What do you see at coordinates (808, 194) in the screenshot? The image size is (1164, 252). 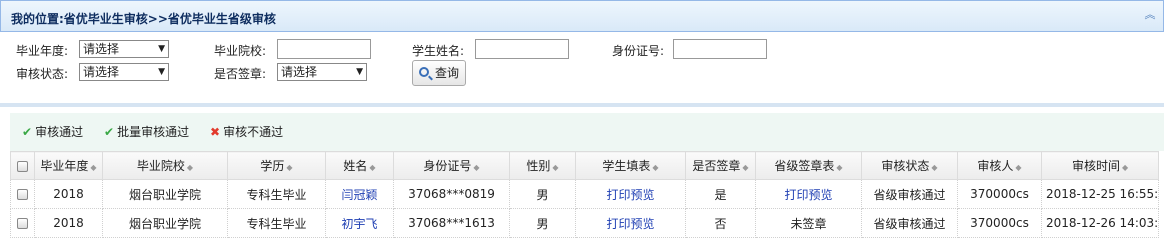 I see `cell-province-form-link: 打印预览` at bounding box center [808, 194].